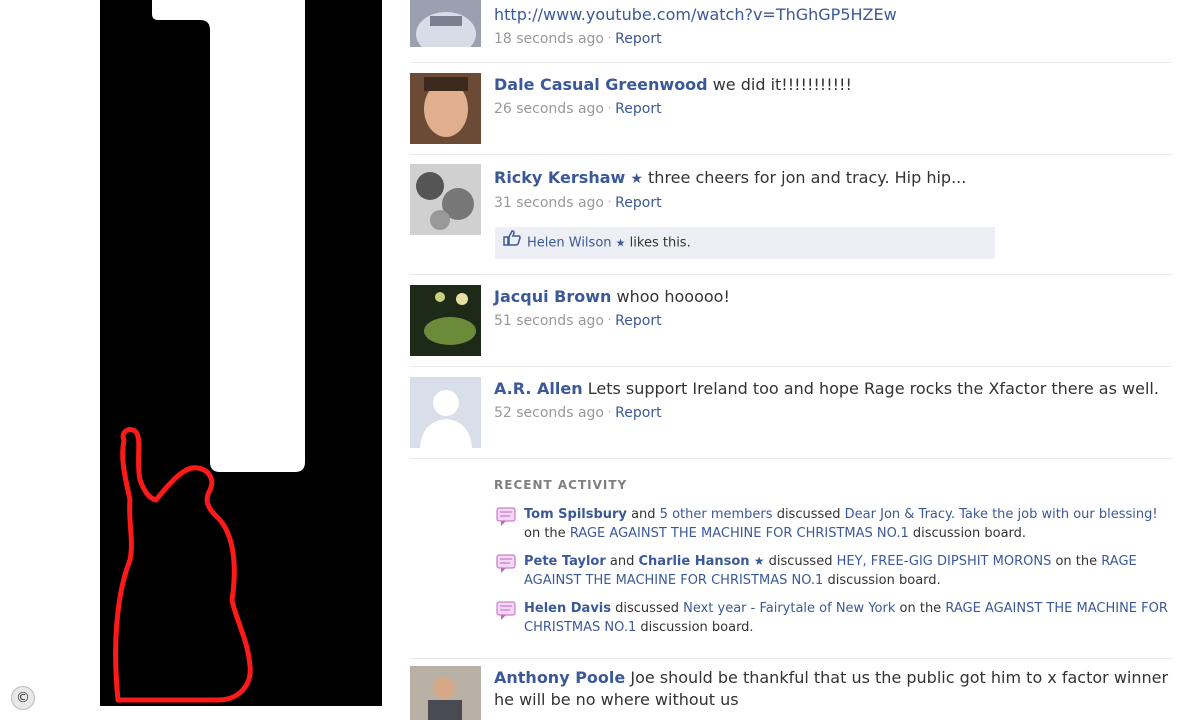  I want to click on recent-activity-title: RECENT ACTIVITY, so click(561, 485).